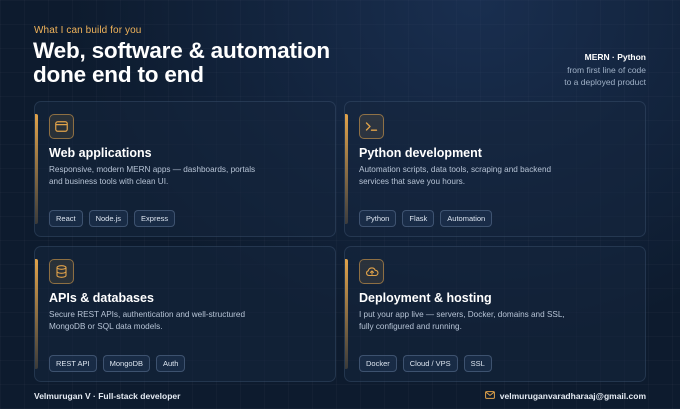  I want to click on email-link: velmuruganvaradharaaj@gmail.com, so click(573, 396).